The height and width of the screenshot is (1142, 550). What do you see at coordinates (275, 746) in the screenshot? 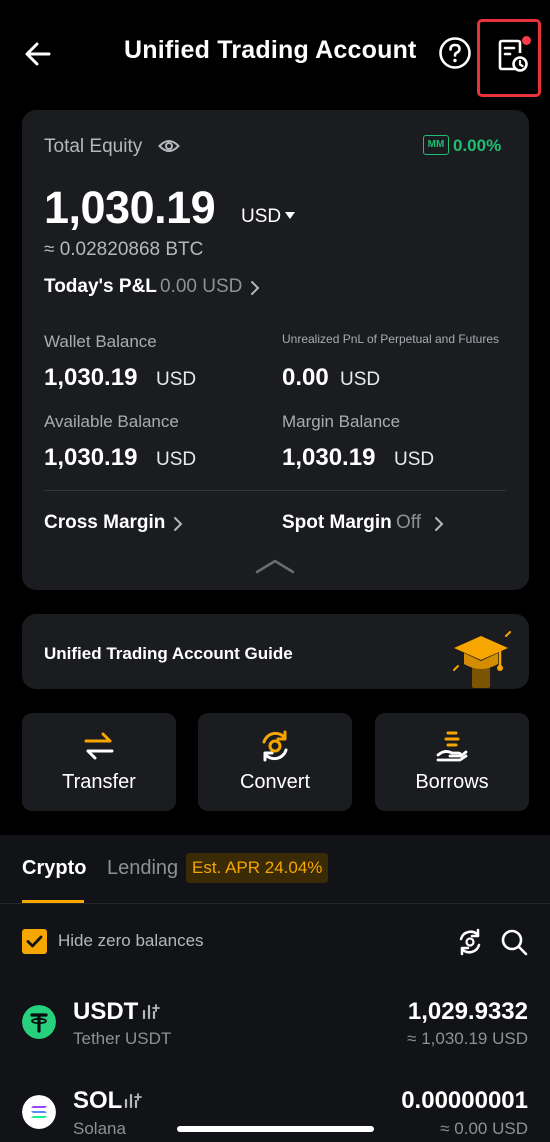
I see `convert-icon` at bounding box center [275, 746].